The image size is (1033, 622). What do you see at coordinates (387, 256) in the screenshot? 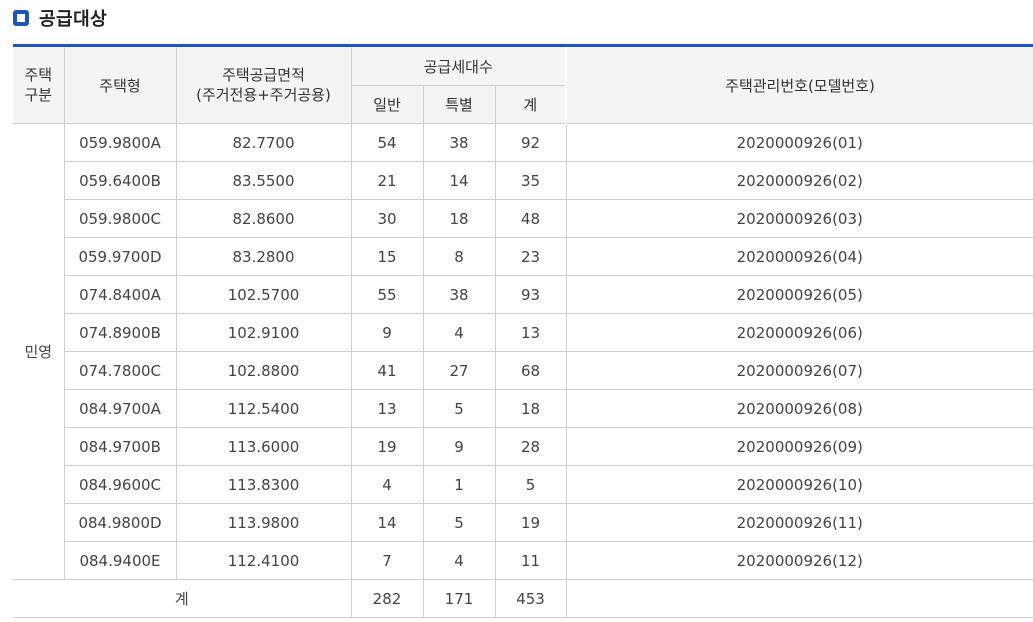
I see `general-count-cell: 15` at bounding box center [387, 256].